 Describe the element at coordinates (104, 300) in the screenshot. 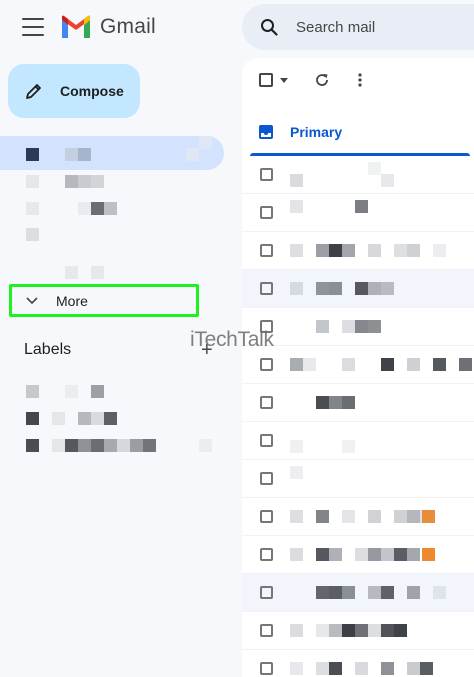

I see `more-button: More` at that location.